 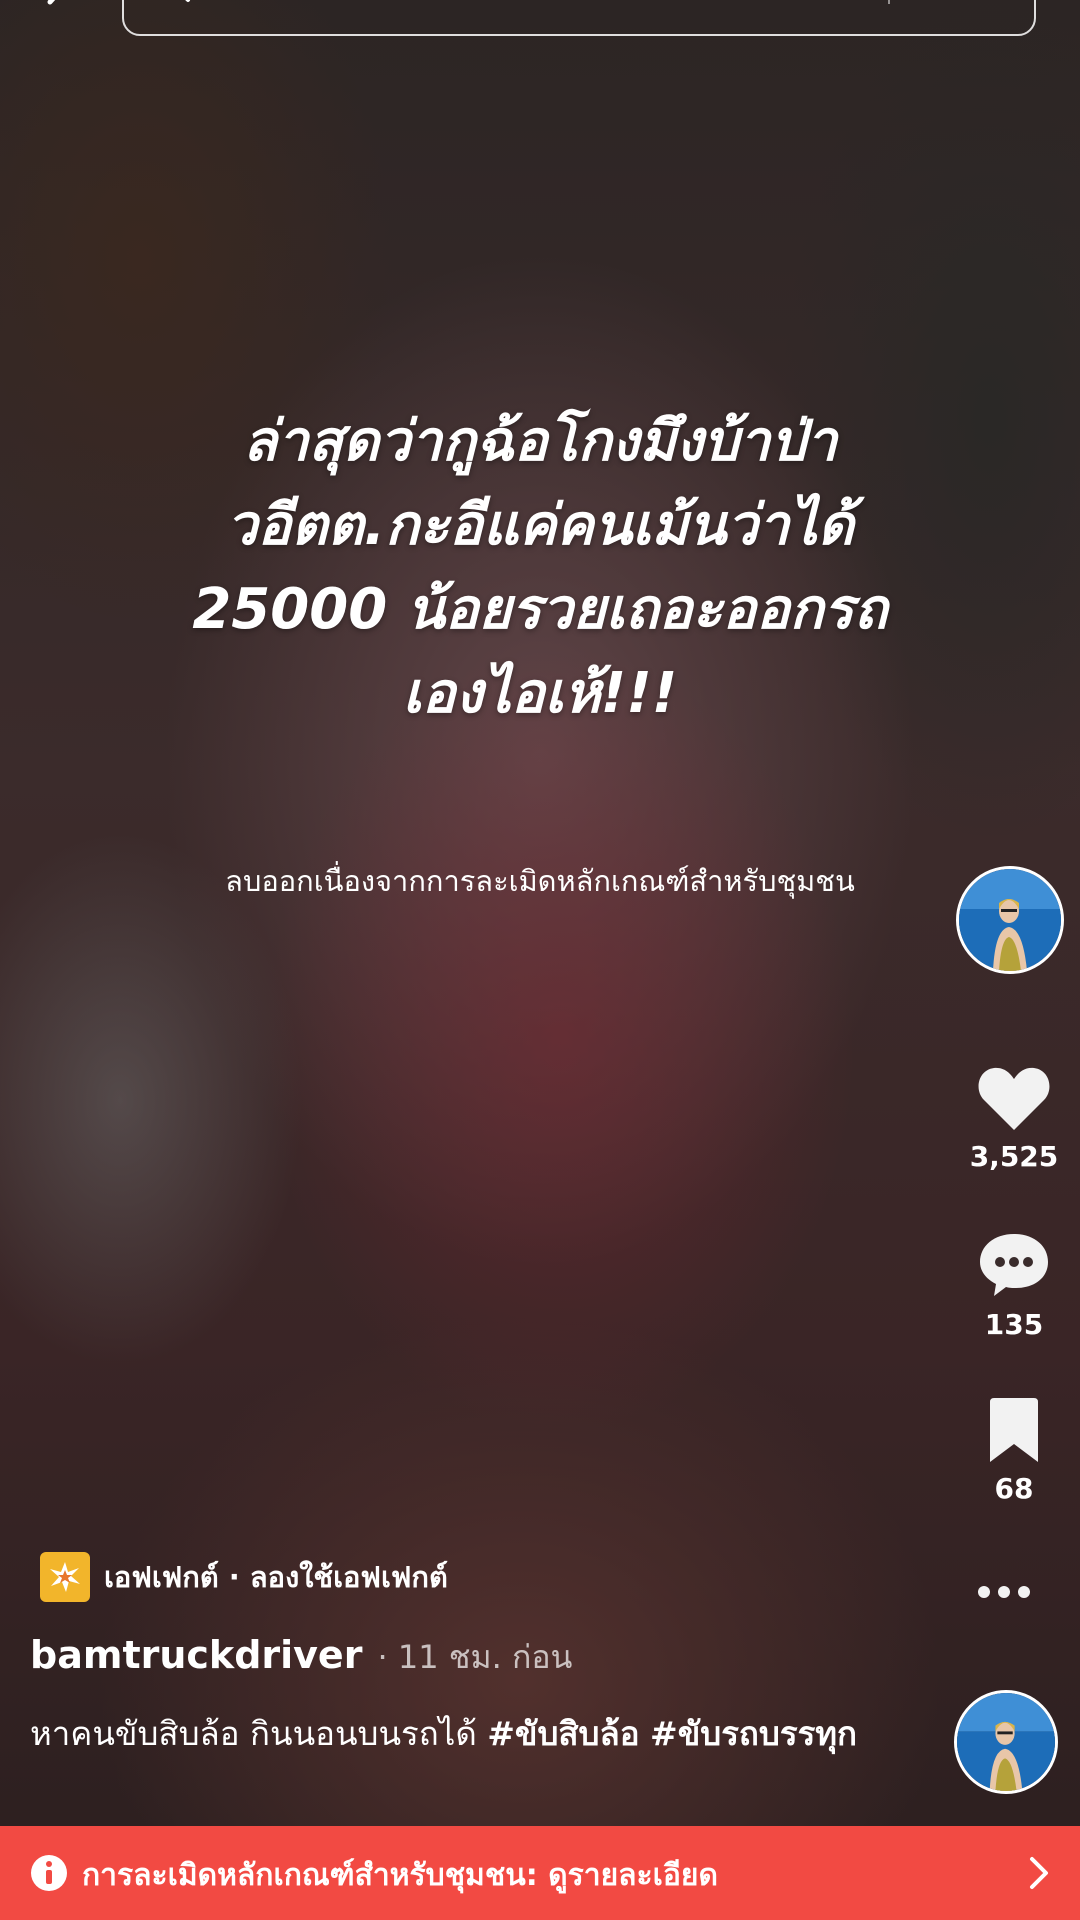 I want to click on sound-avatar, so click(x=1006, y=1742).